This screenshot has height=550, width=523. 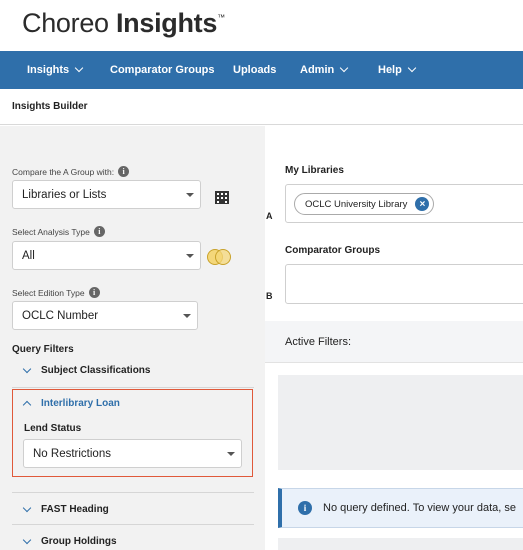 I want to click on building-icon, so click(x=222, y=197).